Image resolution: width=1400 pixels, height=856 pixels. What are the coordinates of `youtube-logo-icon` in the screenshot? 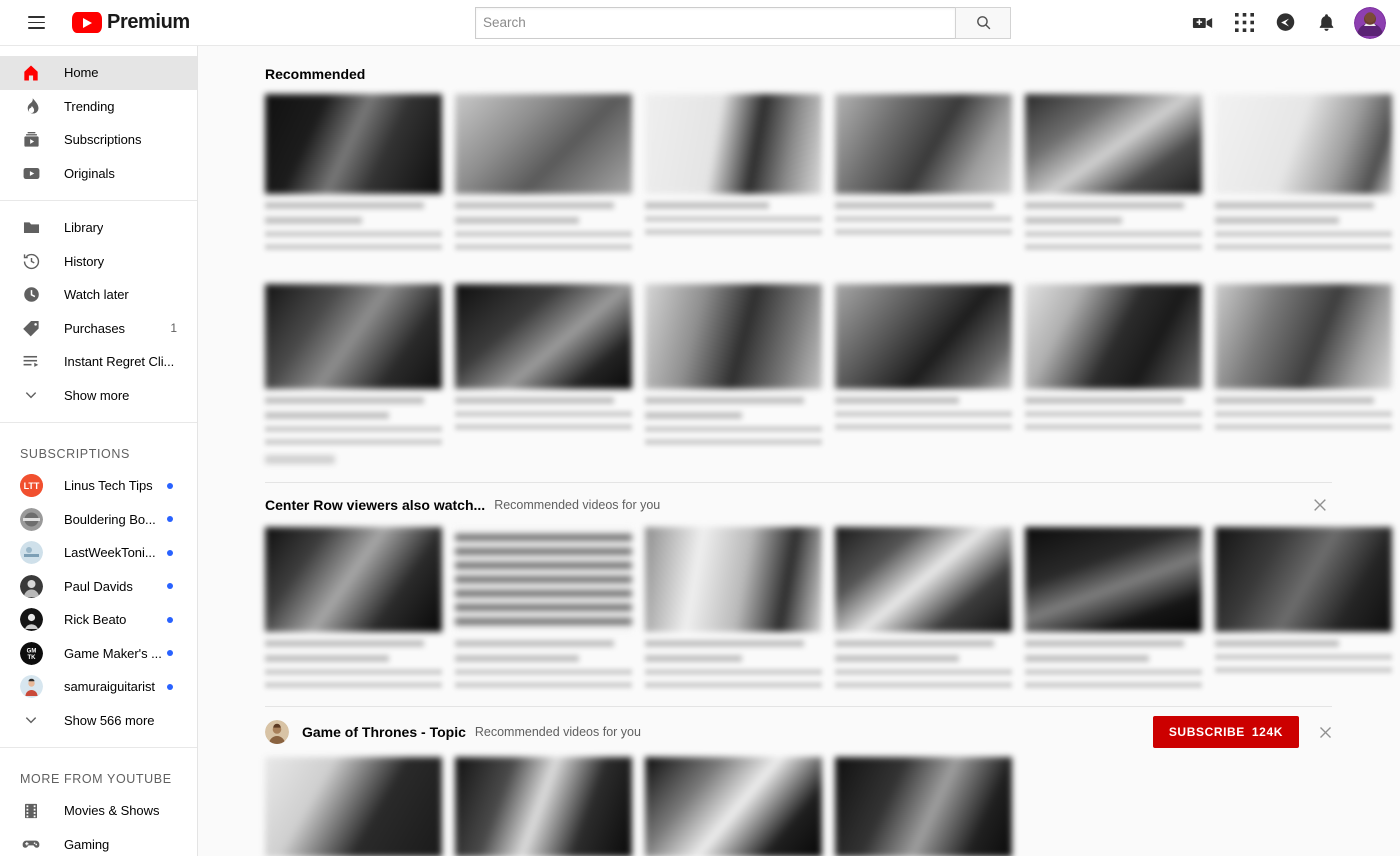 It's located at (87, 22).